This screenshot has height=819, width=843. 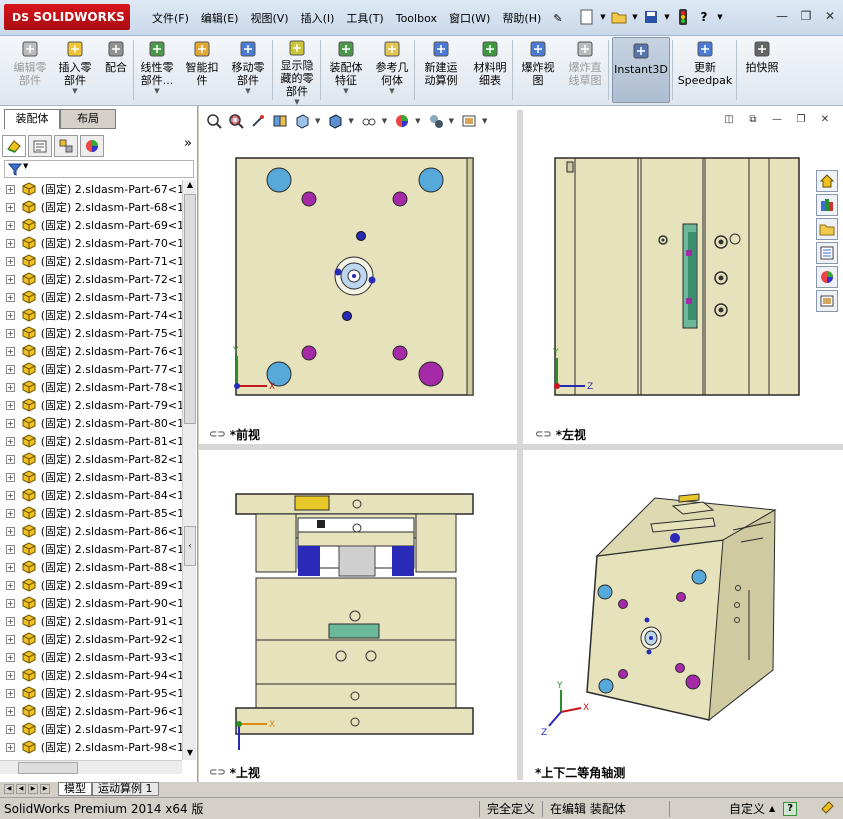 What do you see at coordinates (91, 531) in the screenshot?
I see `tree-item: + (固定) 2.sldasm-Part-86<1>` at bounding box center [91, 531].